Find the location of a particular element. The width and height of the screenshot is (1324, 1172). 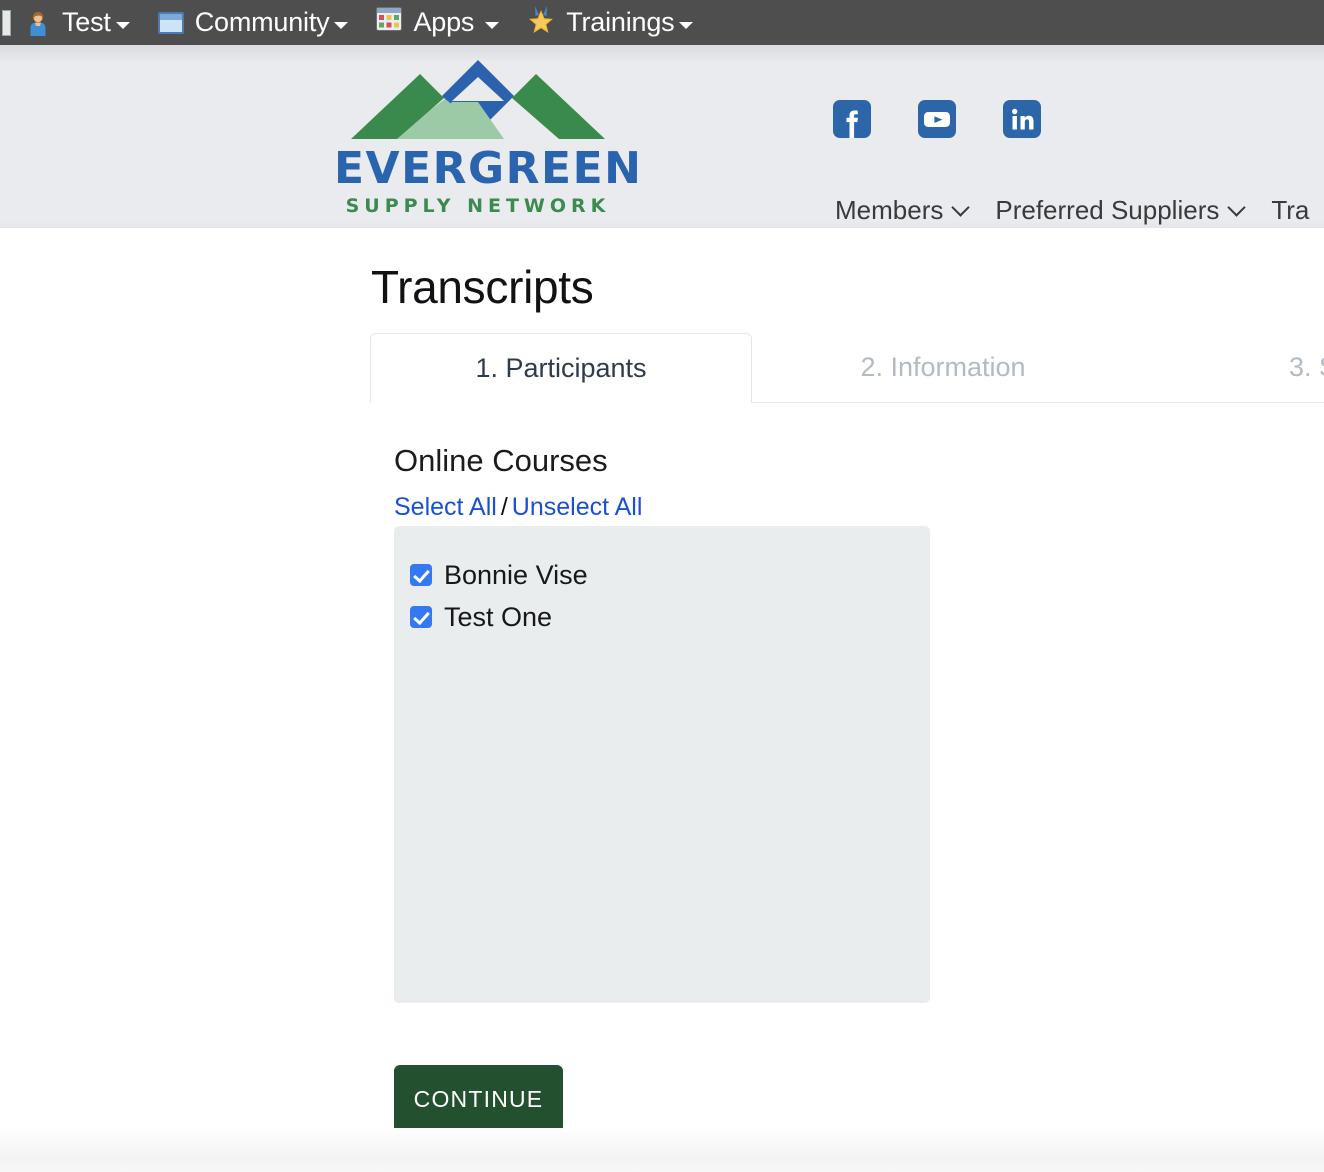

admin-item-community: Community is located at coordinates (253, 22).